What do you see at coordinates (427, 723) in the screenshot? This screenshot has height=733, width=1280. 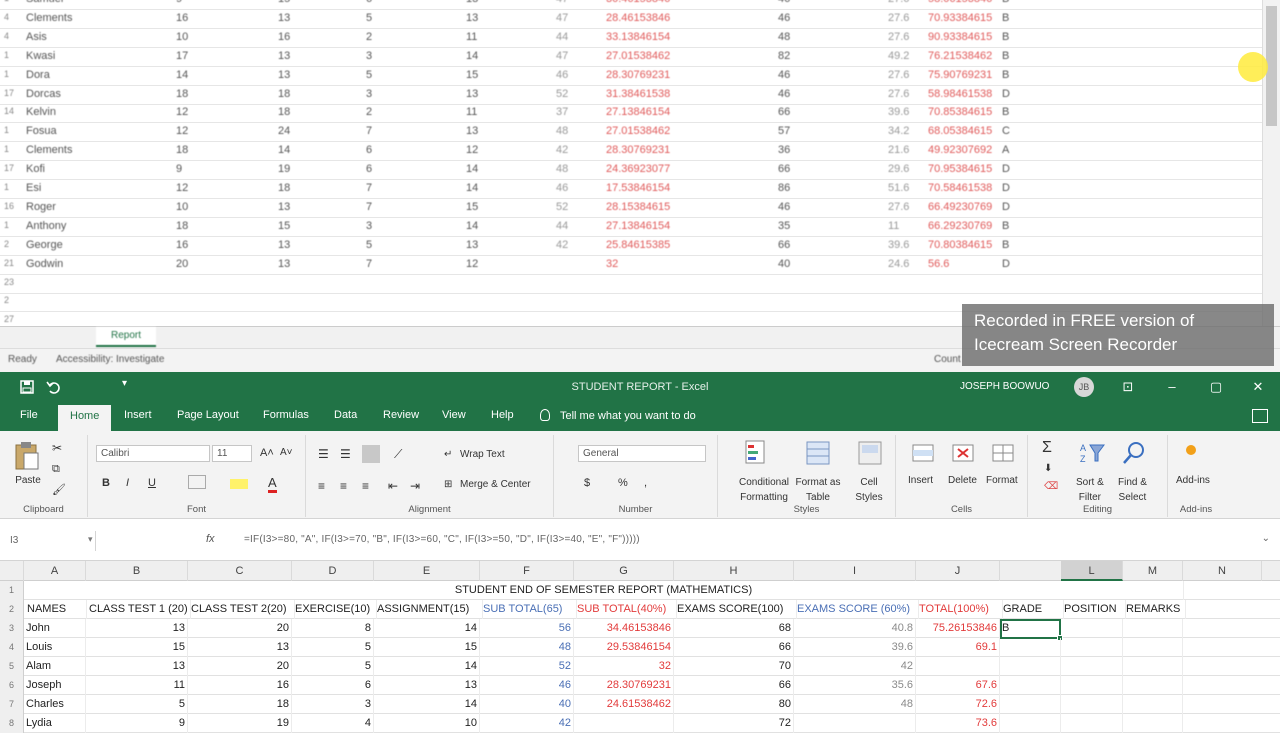 I see `cell-as: 10` at bounding box center [427, 723].